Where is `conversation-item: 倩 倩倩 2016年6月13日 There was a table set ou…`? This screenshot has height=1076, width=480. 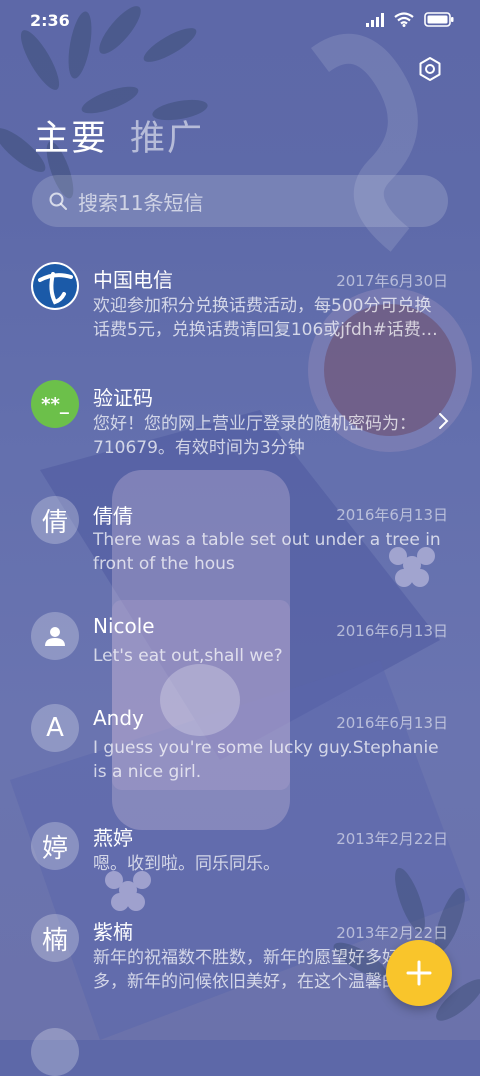
conversation-item: 倩 倩倩 2016年6月13日 There was a table set ou… is located at coordinates (240, 536).